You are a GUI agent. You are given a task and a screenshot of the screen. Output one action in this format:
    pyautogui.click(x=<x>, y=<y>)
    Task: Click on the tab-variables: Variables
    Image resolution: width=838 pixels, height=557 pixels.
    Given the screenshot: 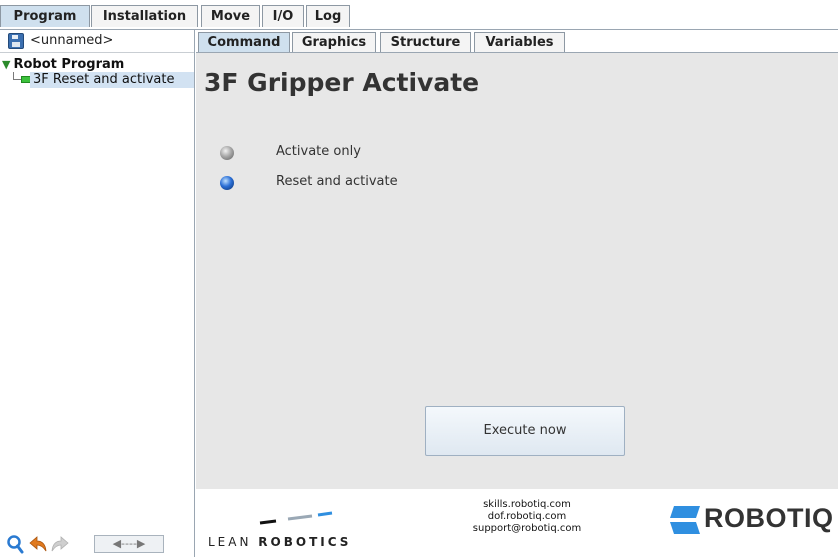 What is the action you would take?
    pyautogui.click(x=519, y=42)
    